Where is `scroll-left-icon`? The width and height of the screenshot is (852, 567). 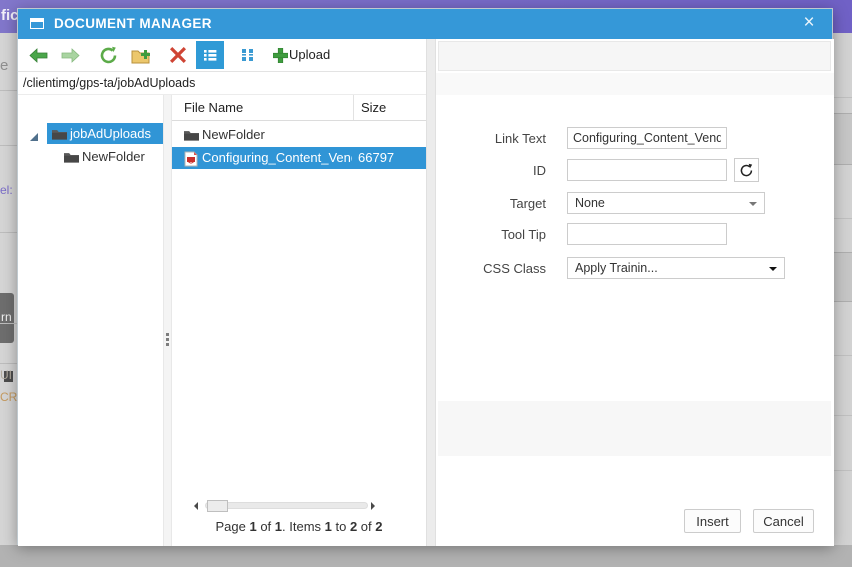 scroll-left-icon is located at coordinates (196, 506).